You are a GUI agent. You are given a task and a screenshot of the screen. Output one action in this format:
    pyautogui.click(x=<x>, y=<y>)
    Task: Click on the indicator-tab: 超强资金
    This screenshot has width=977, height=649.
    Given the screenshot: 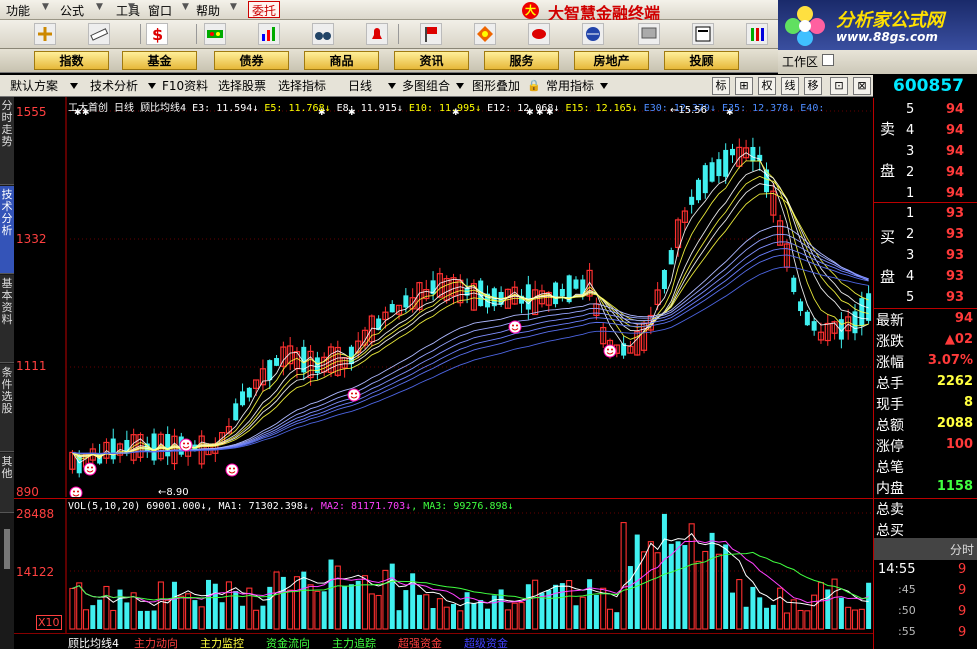 What is the action you would take?
    pyautogui.click(x=420, y=642)
    